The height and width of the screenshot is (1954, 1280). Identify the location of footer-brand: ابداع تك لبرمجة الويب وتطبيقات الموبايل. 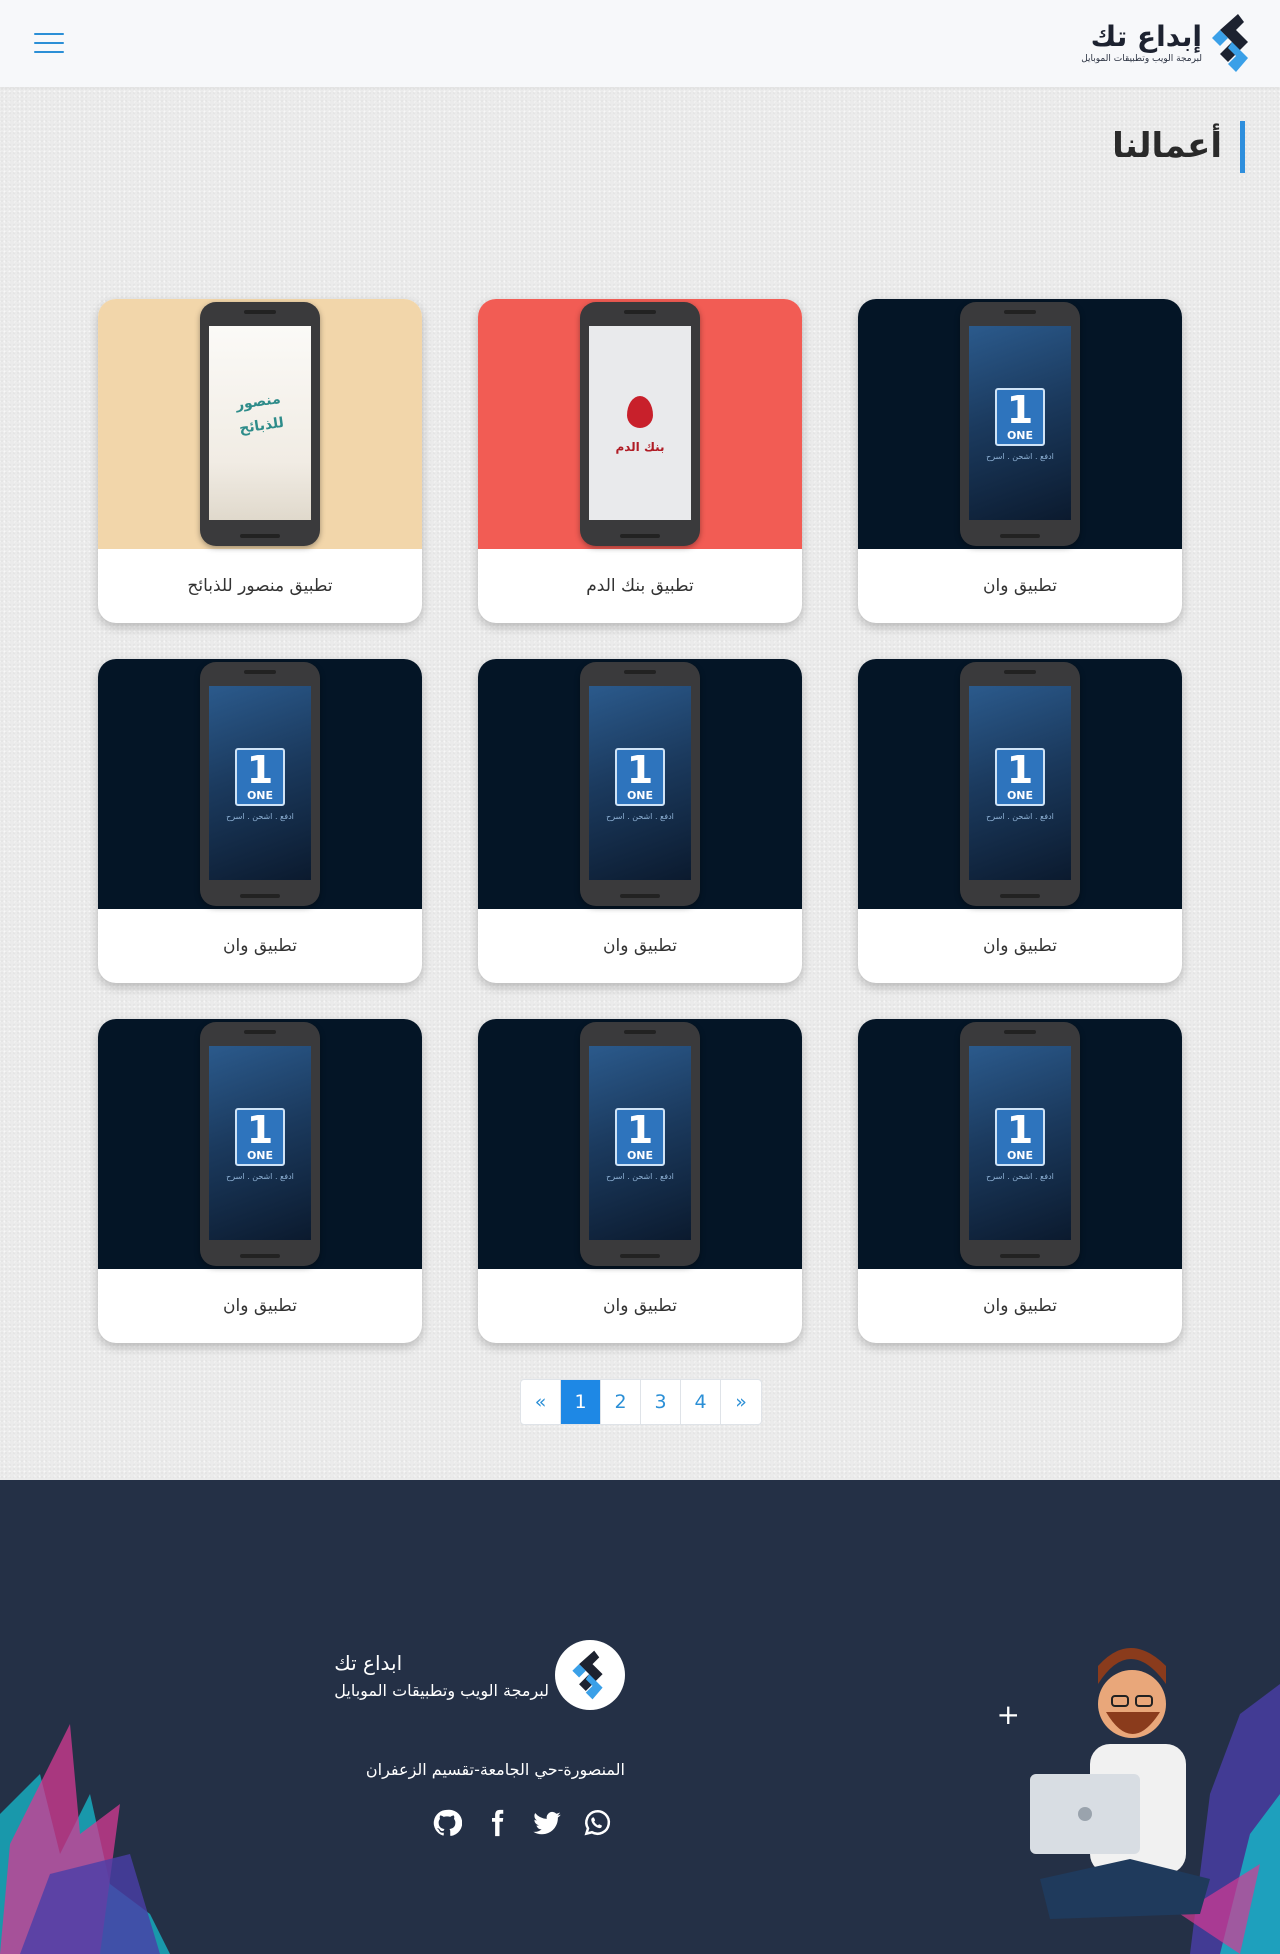
(477, 1675).